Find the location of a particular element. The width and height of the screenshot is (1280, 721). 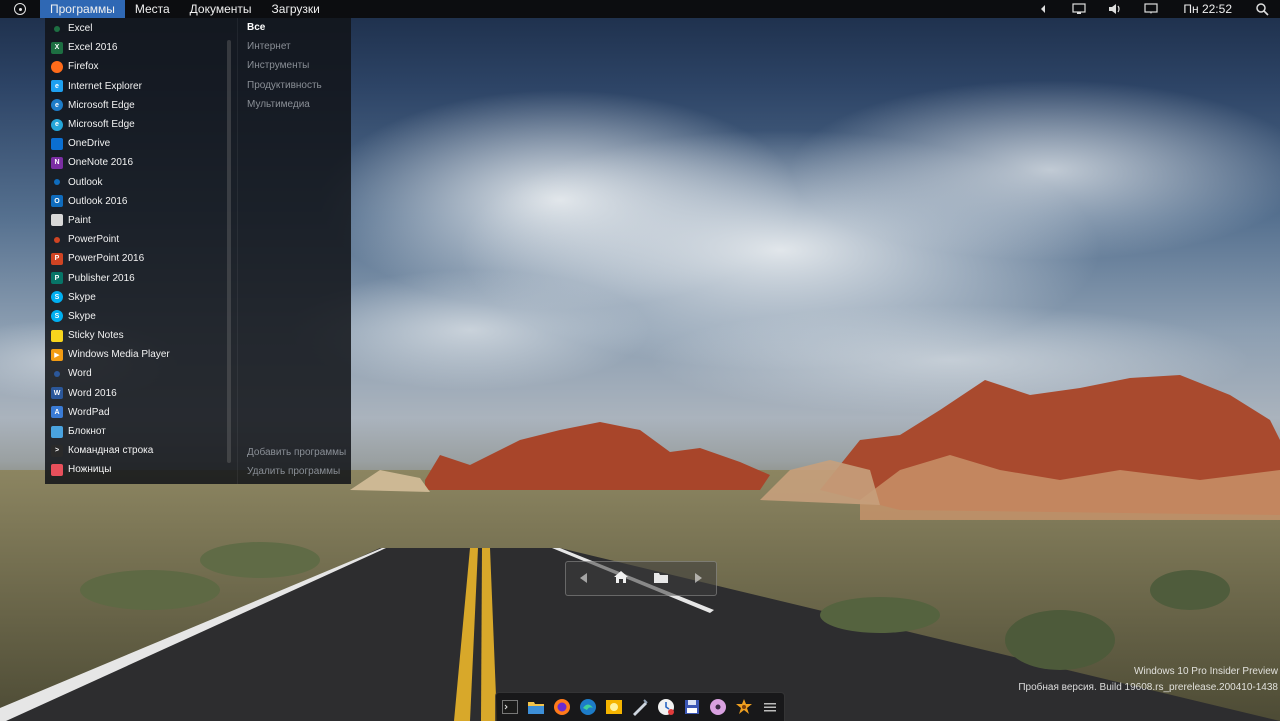

app-item-label: Блокнот is located at coordinates (87, 432).